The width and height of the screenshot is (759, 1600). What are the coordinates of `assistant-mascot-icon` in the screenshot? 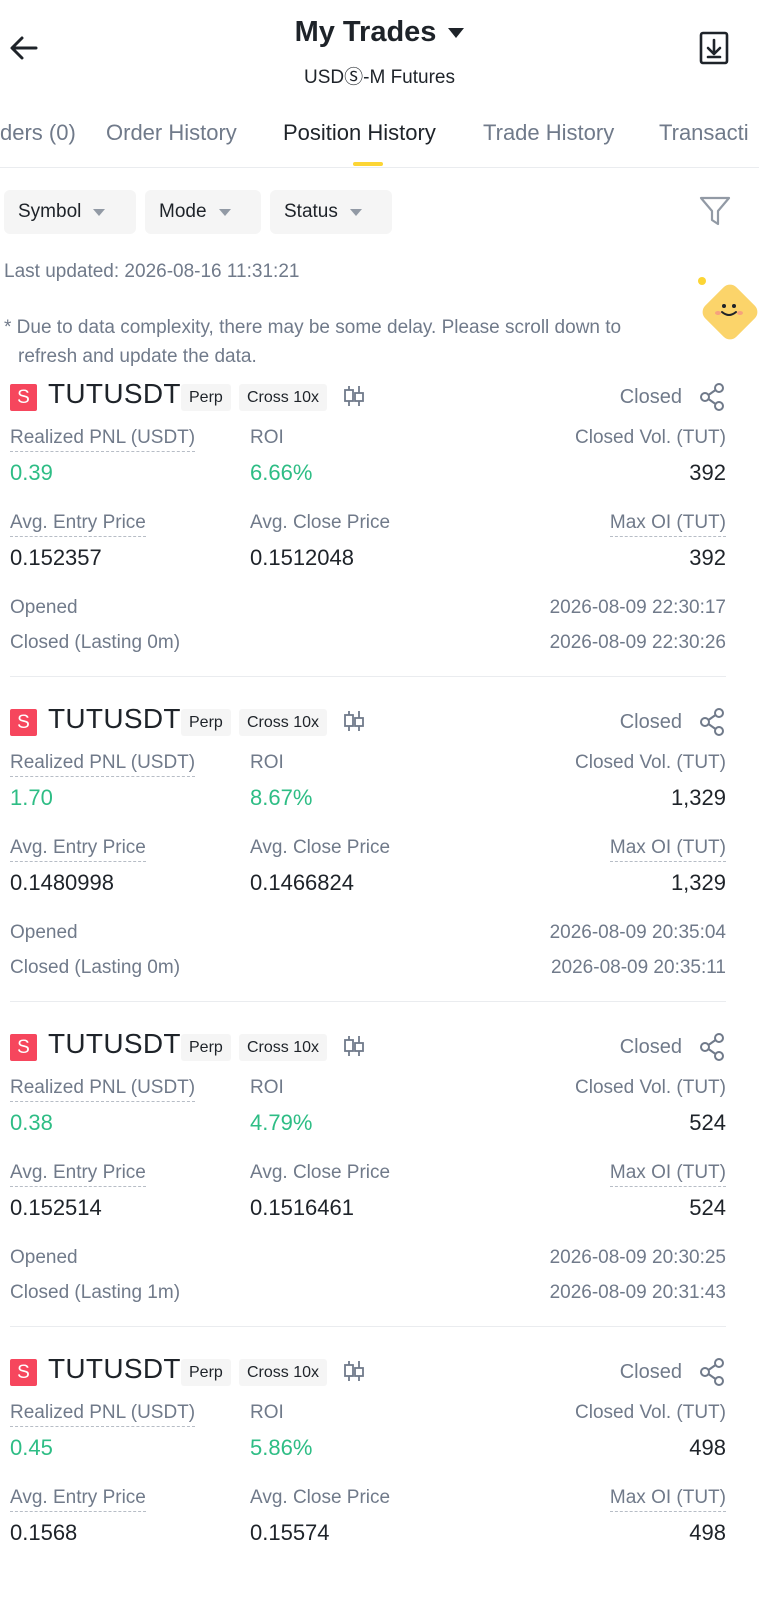 It's located at (727, 311).